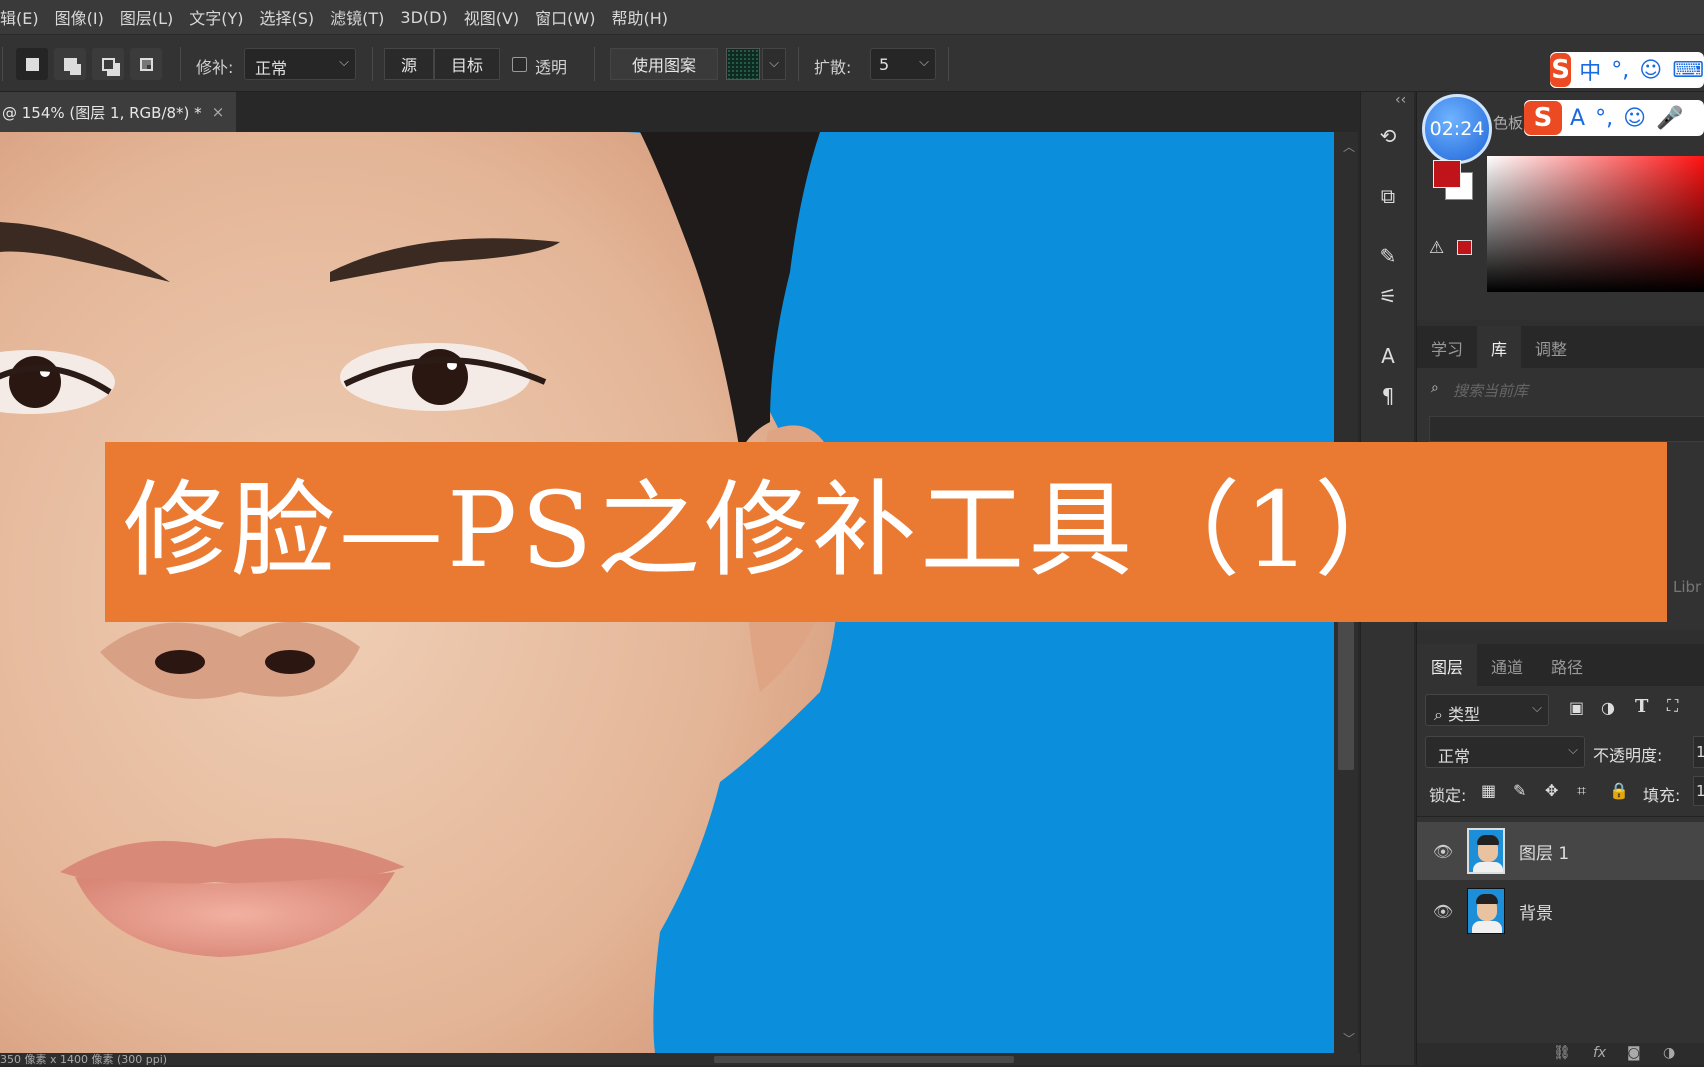  What do you see at coordinates (774, 64) in the screenshot?
I see `pattern-dropdown-chevron-icon: ⌵` at bounding box center [774, 64].